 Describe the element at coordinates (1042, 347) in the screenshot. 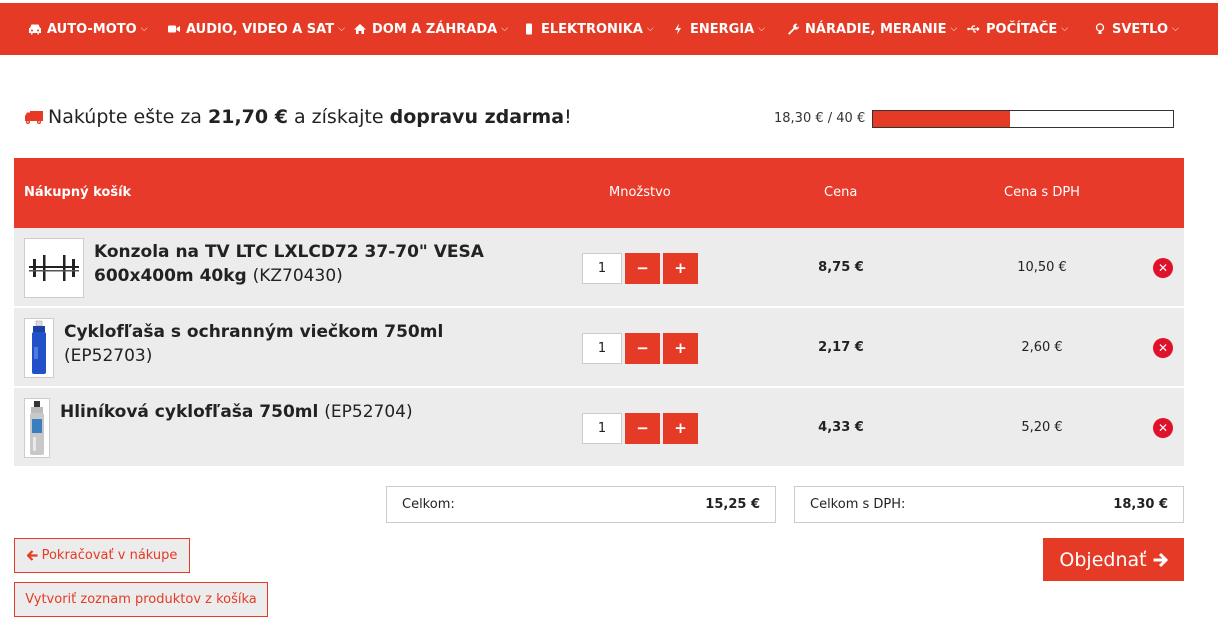

I see `item-price-vat: 2,60 €` at that location.